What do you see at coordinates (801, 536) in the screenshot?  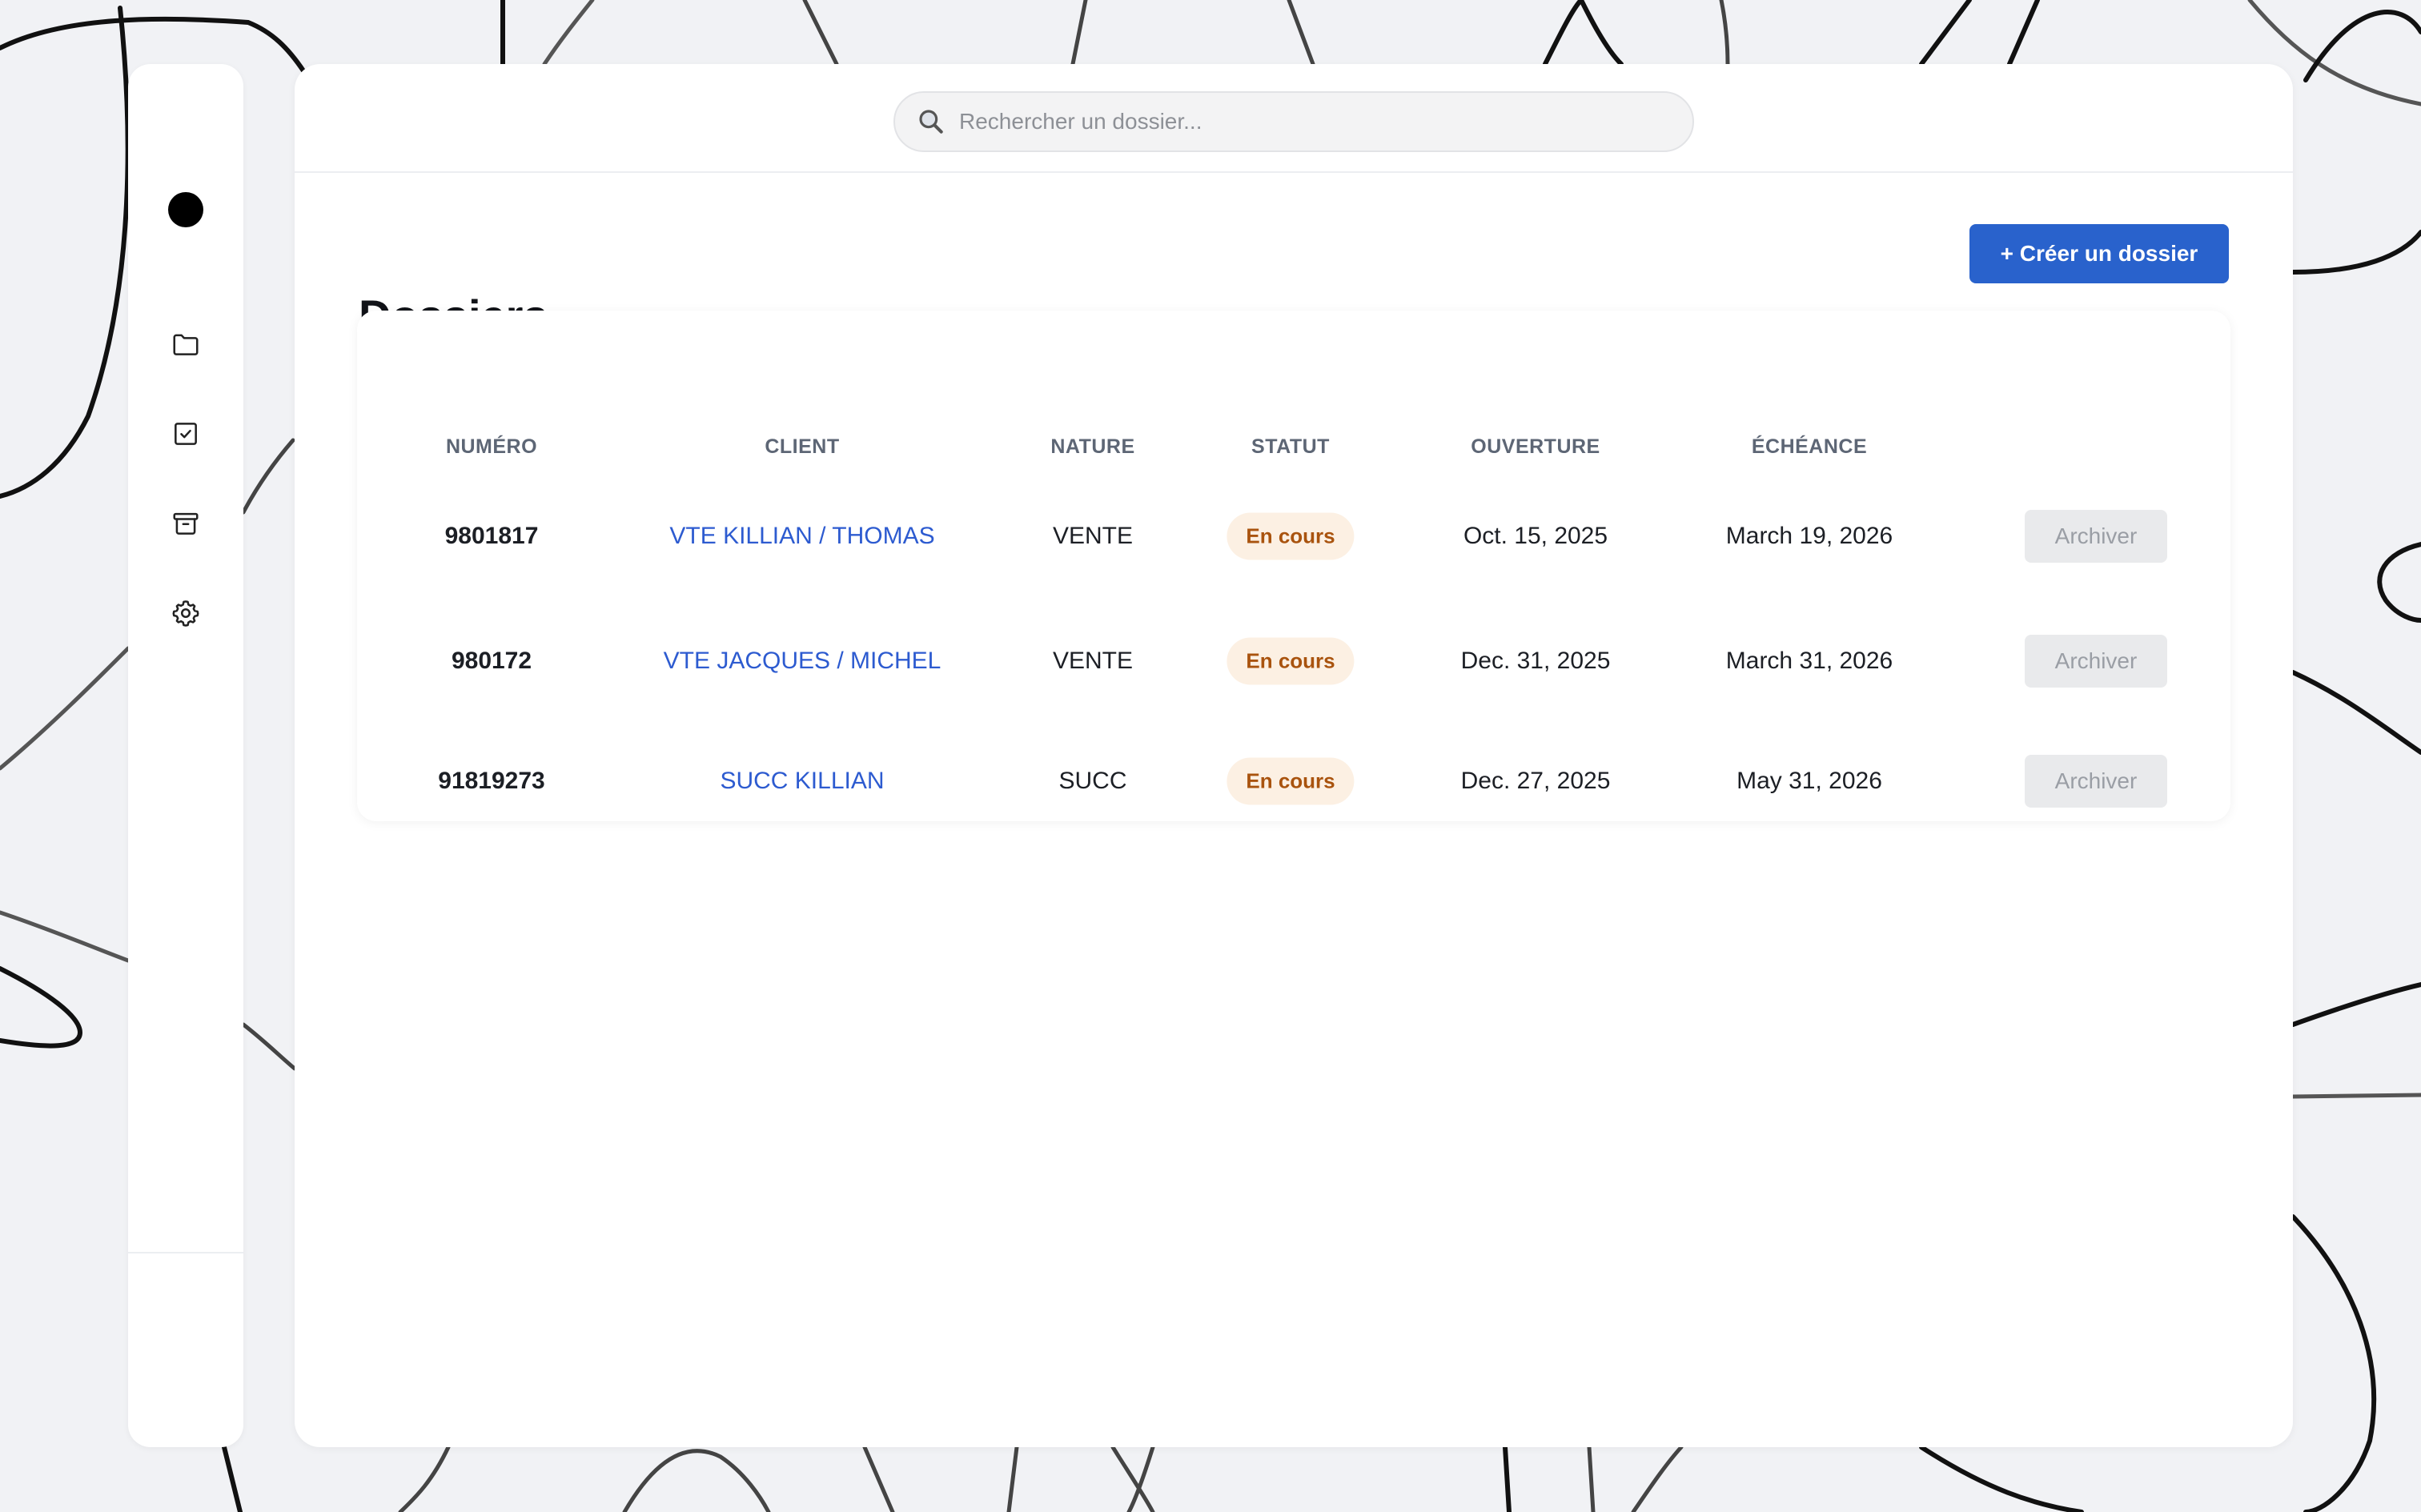 I see `client-link: VTE KILLIAN / THOMAS` at bounding box center [801, 536].